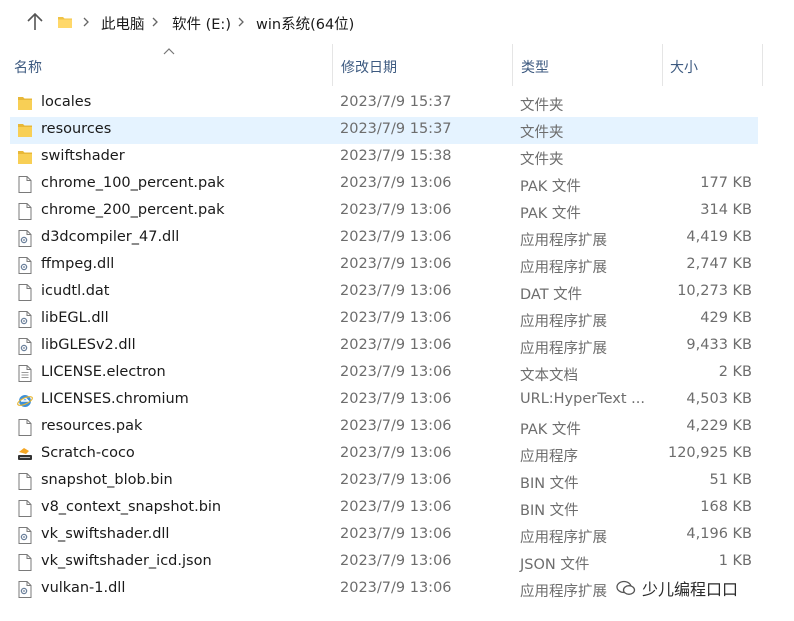 The height and width of the screenshot is (621, 794). I want to click on column-header-size: 大小, so click(684, 67).